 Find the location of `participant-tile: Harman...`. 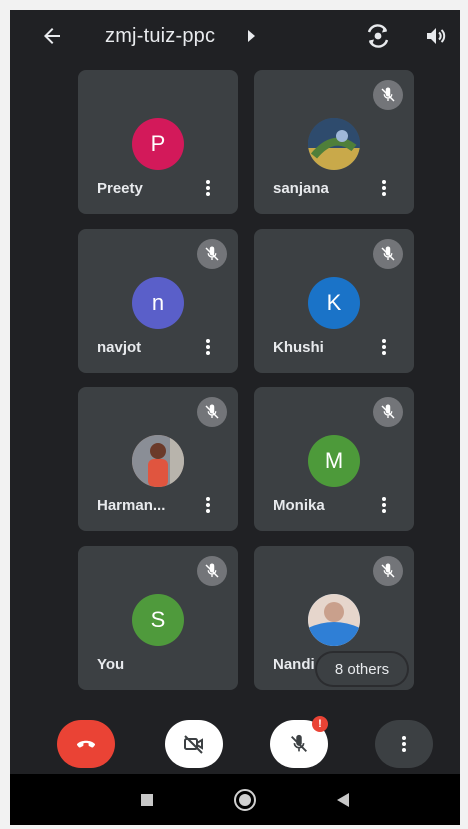

participant-tile: Harman... is located at coordinates (158, 459).